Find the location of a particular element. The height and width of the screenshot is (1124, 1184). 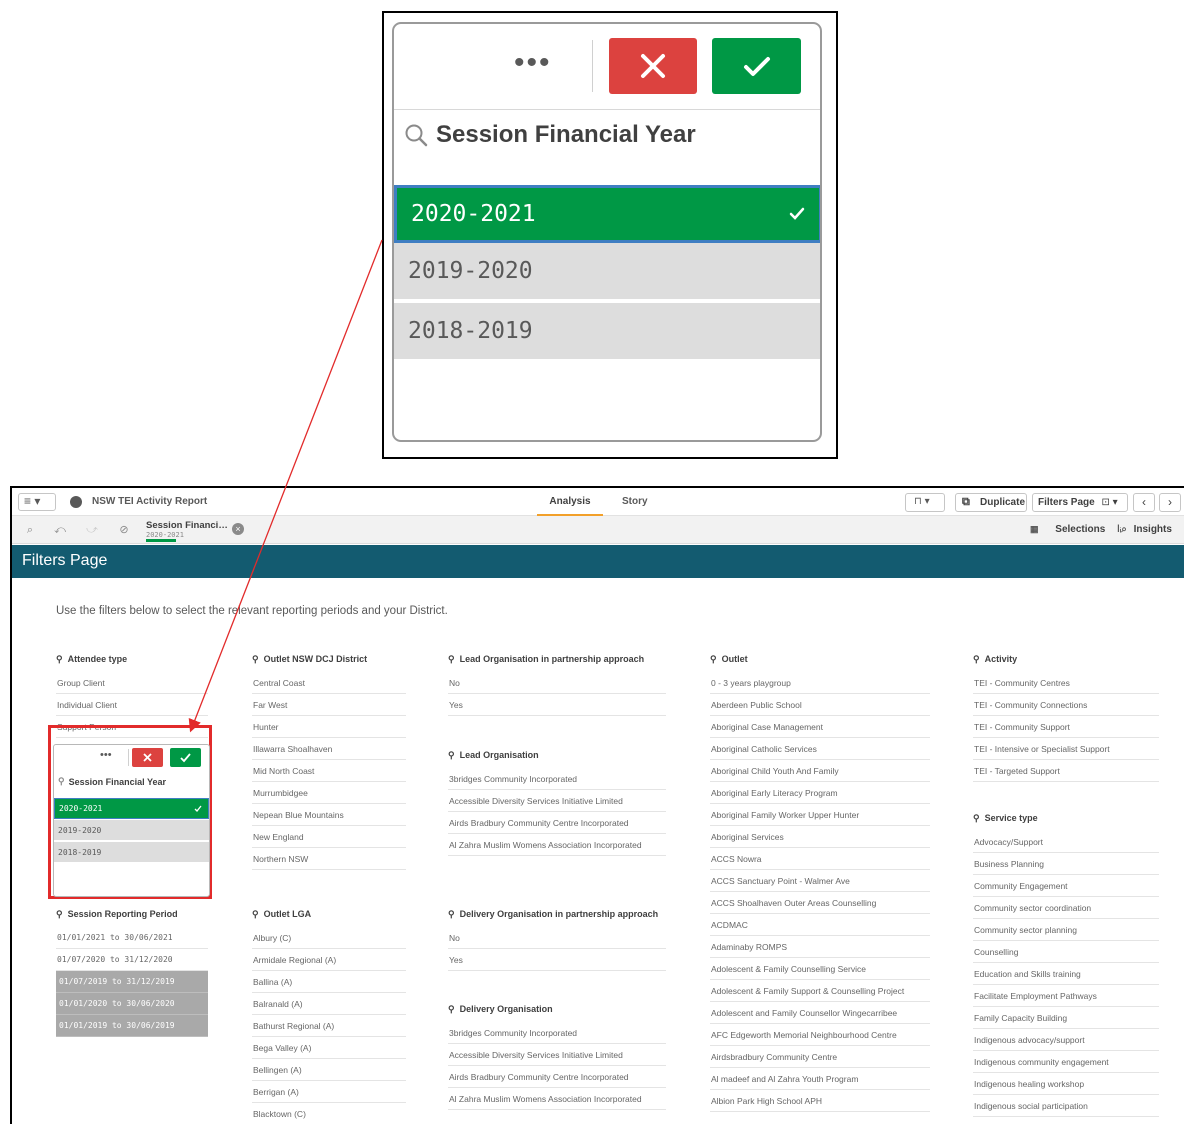

list-item: 01/01/2021 to 30/06/2021 is located at coordinates (132, 938).